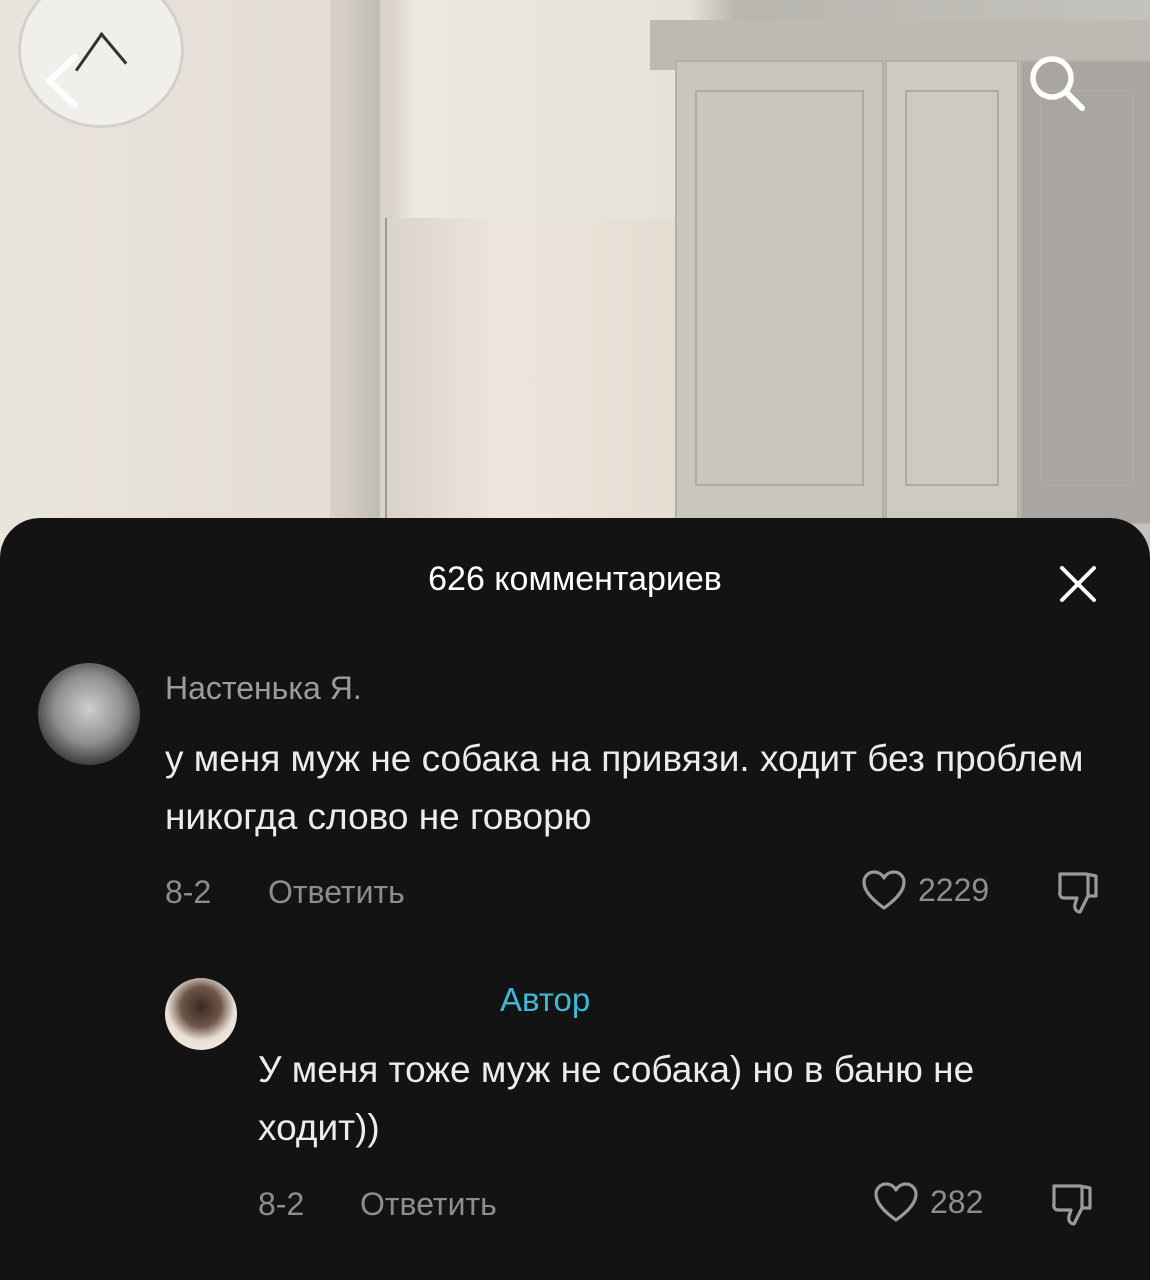 This screenshot has height=1280, width=1150. I want to click on back-button, so click(63, 81).